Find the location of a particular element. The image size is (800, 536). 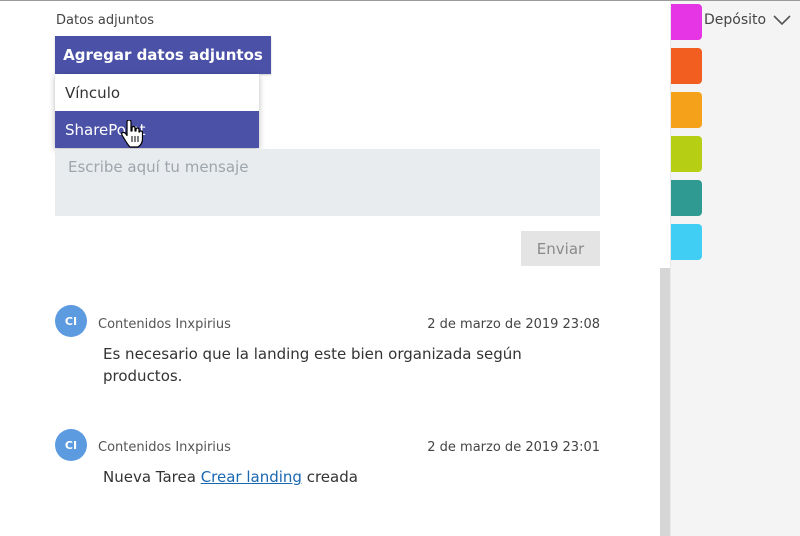

send-button: Enviar is located at coordinates (560, 248).